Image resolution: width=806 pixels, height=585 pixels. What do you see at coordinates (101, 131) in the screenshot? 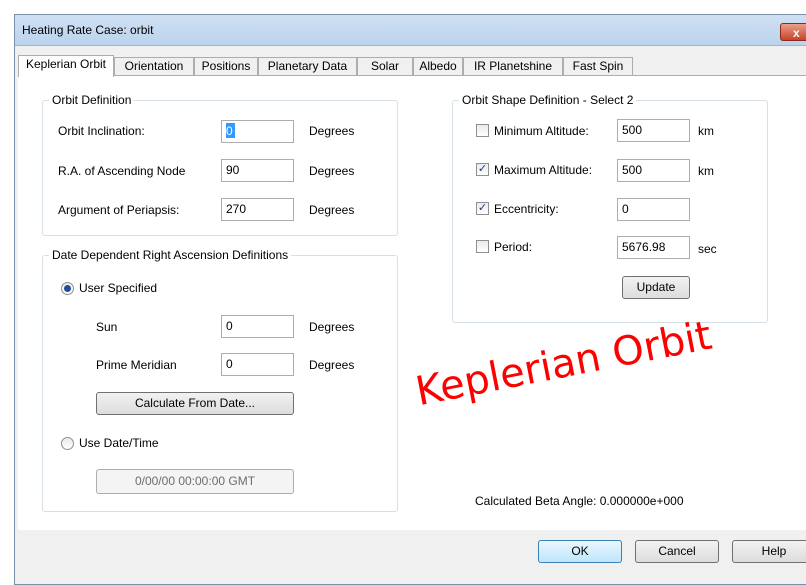
I see `inclination-label: Orbit Inclination:` at bounding box center [101, 131].